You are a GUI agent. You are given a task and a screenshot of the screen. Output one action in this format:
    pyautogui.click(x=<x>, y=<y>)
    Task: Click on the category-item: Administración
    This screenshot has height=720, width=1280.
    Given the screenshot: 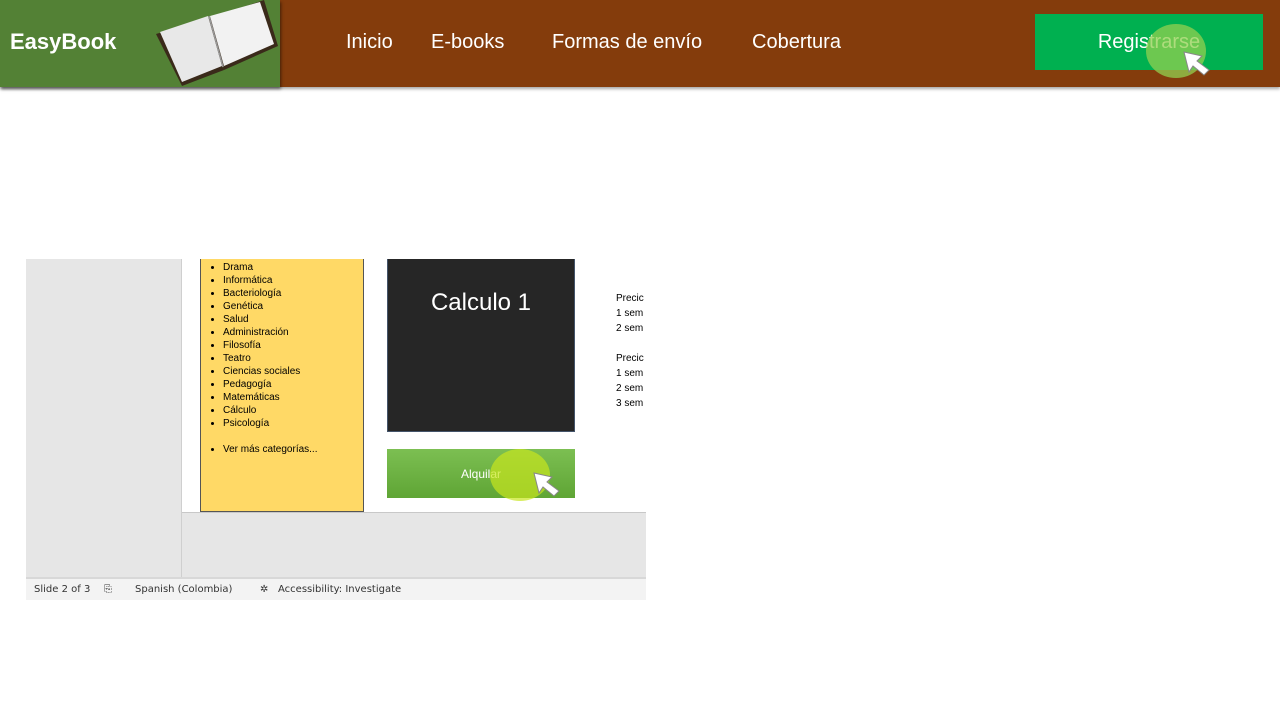 What is the action you would take?
    pyautogui.click(x=293, y=332)
    